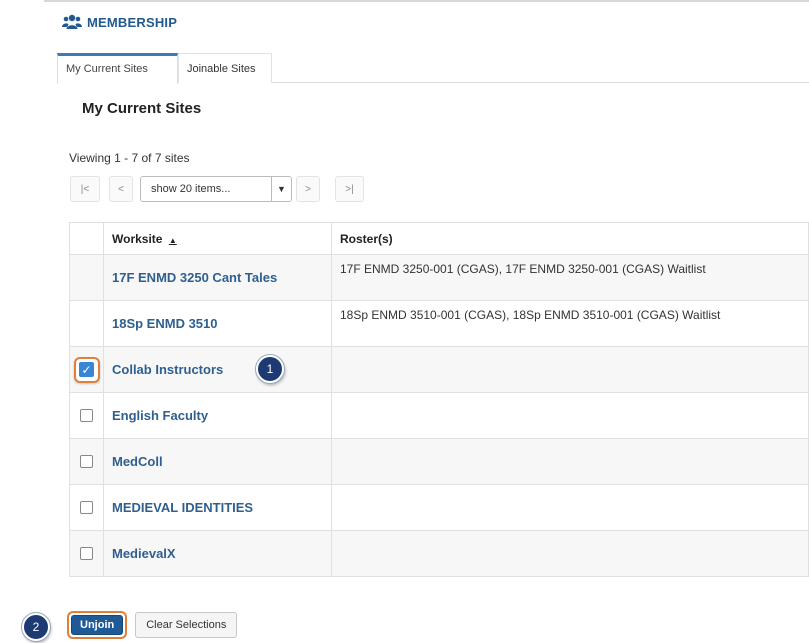  I want to click on table-row: MedievalX, so click(439, 553).